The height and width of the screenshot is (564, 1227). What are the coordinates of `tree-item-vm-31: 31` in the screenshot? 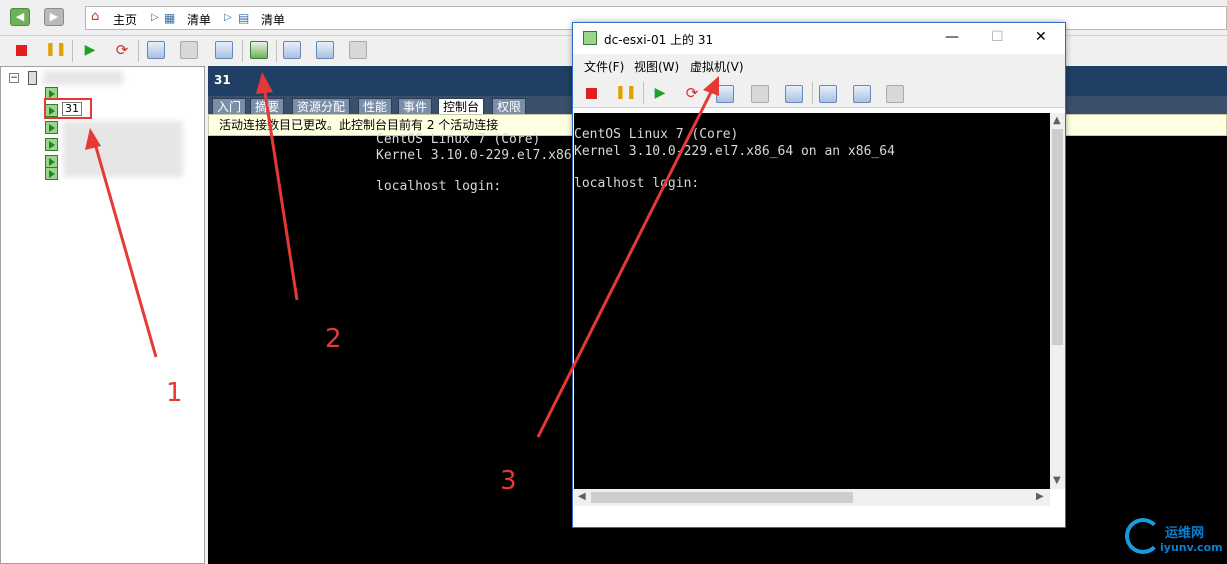 It's located at (72, 109).